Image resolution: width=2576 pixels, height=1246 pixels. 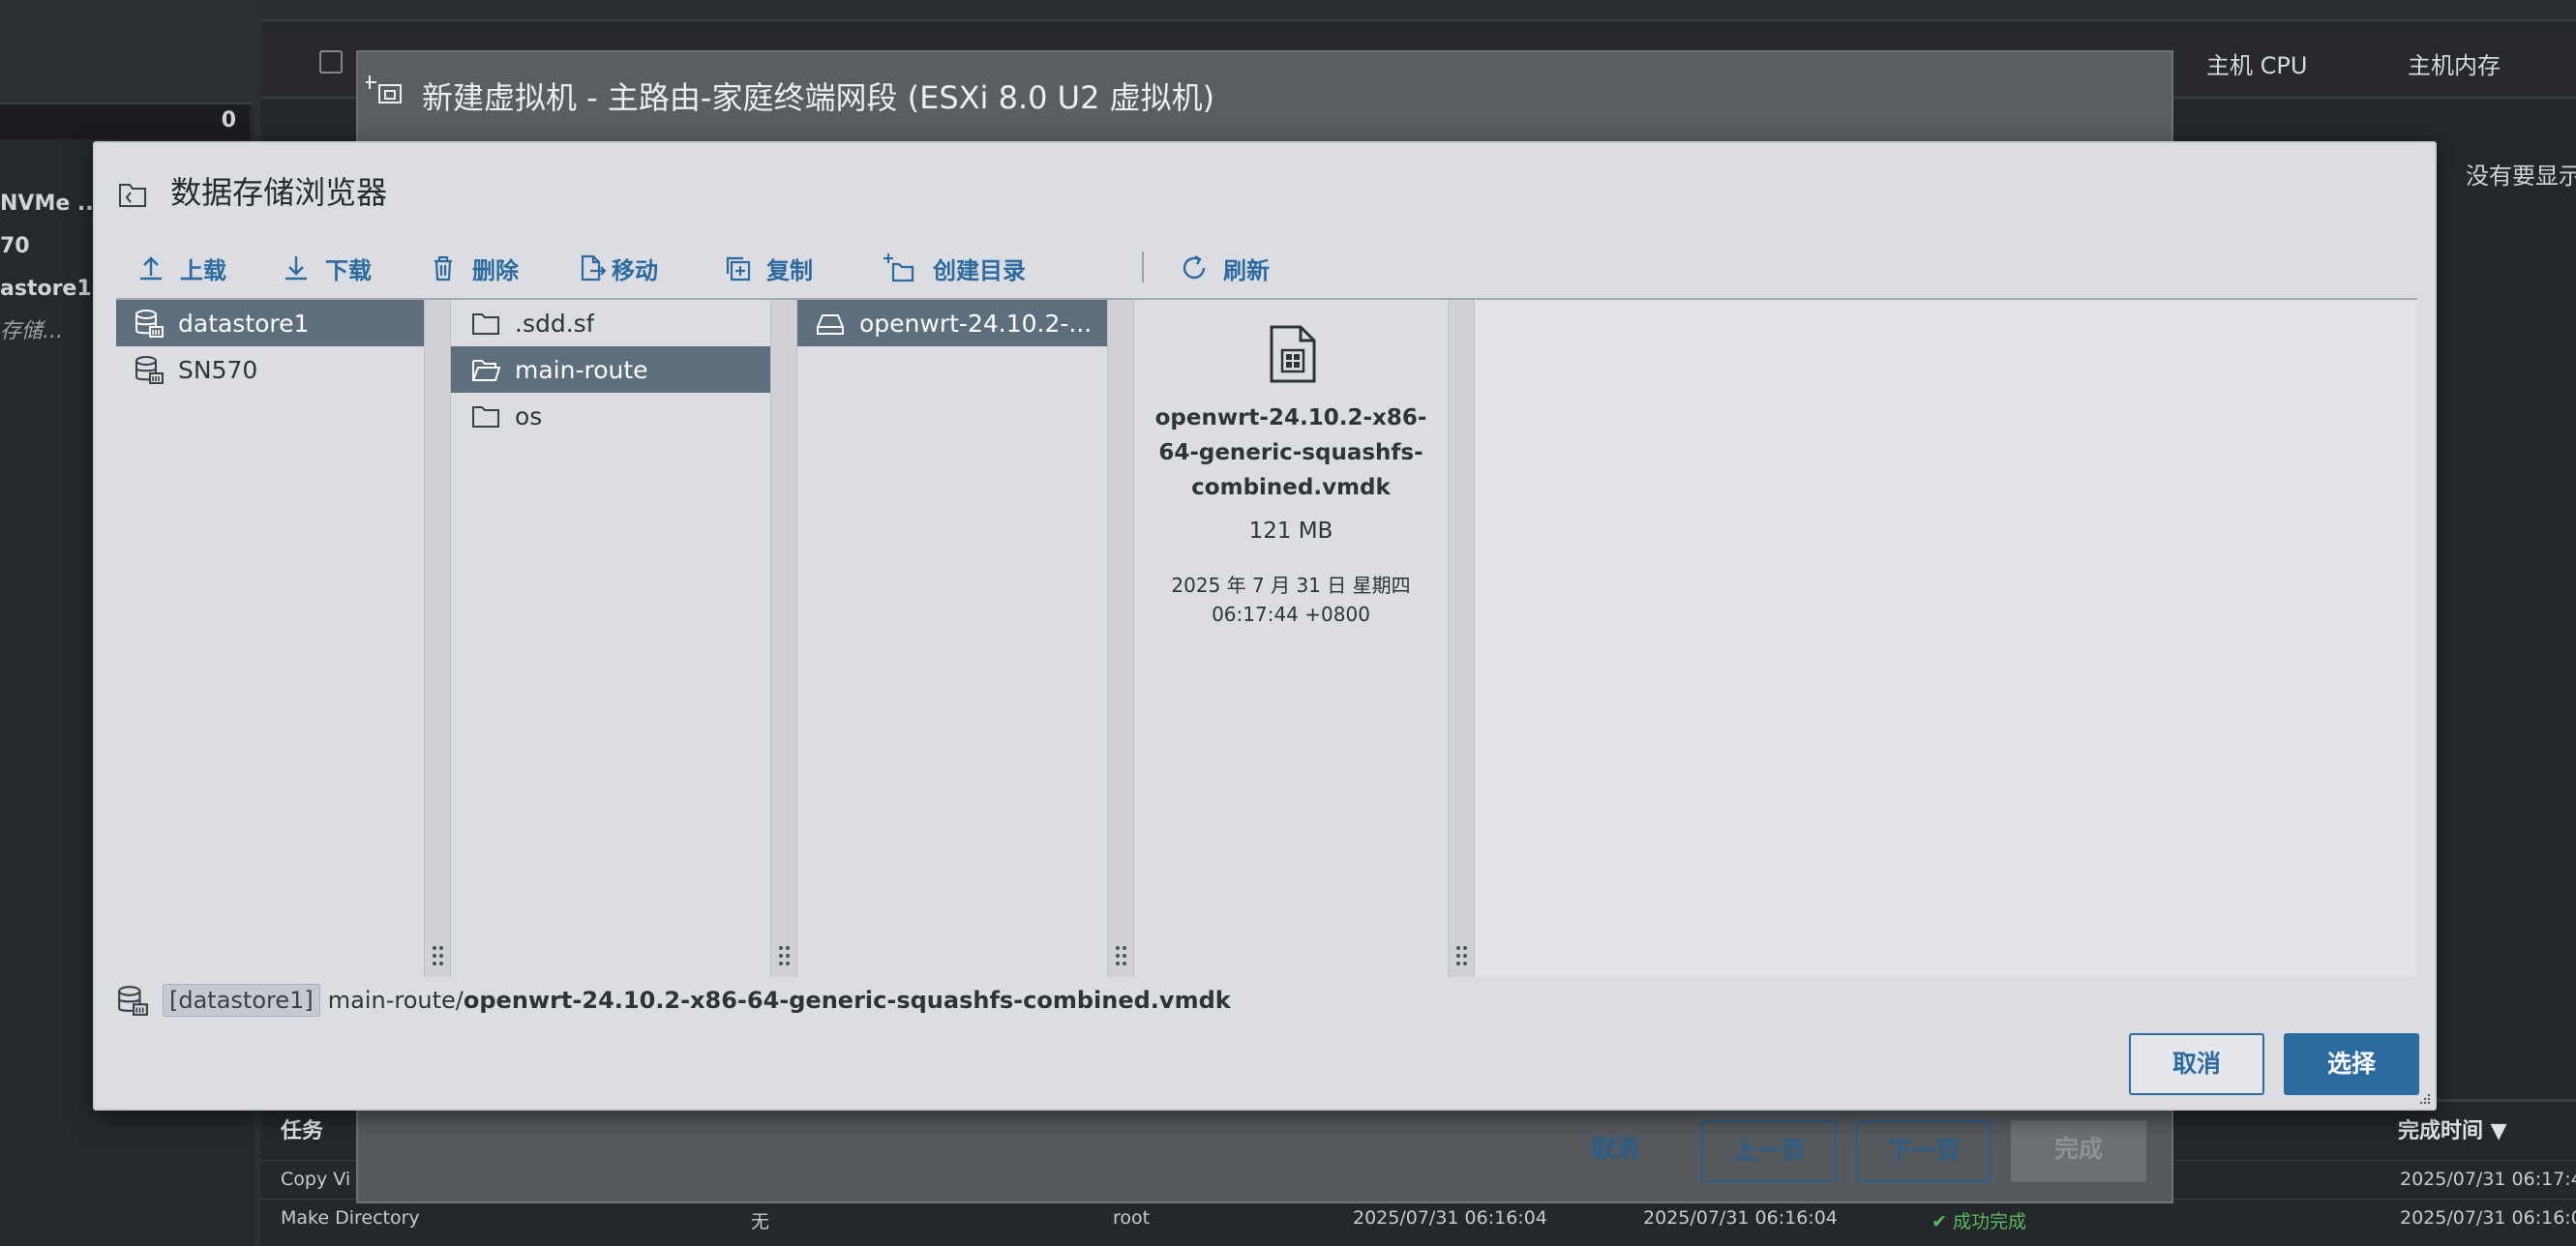 What do you see at coordinates (1265, 97) in the screenshot?
I see `wizard-title-bar: 新建虚拟机 - 主路由-家庭终端网段 (ESXi 8.0 U2 虚拟机)` at bounding box center [1265, 97].